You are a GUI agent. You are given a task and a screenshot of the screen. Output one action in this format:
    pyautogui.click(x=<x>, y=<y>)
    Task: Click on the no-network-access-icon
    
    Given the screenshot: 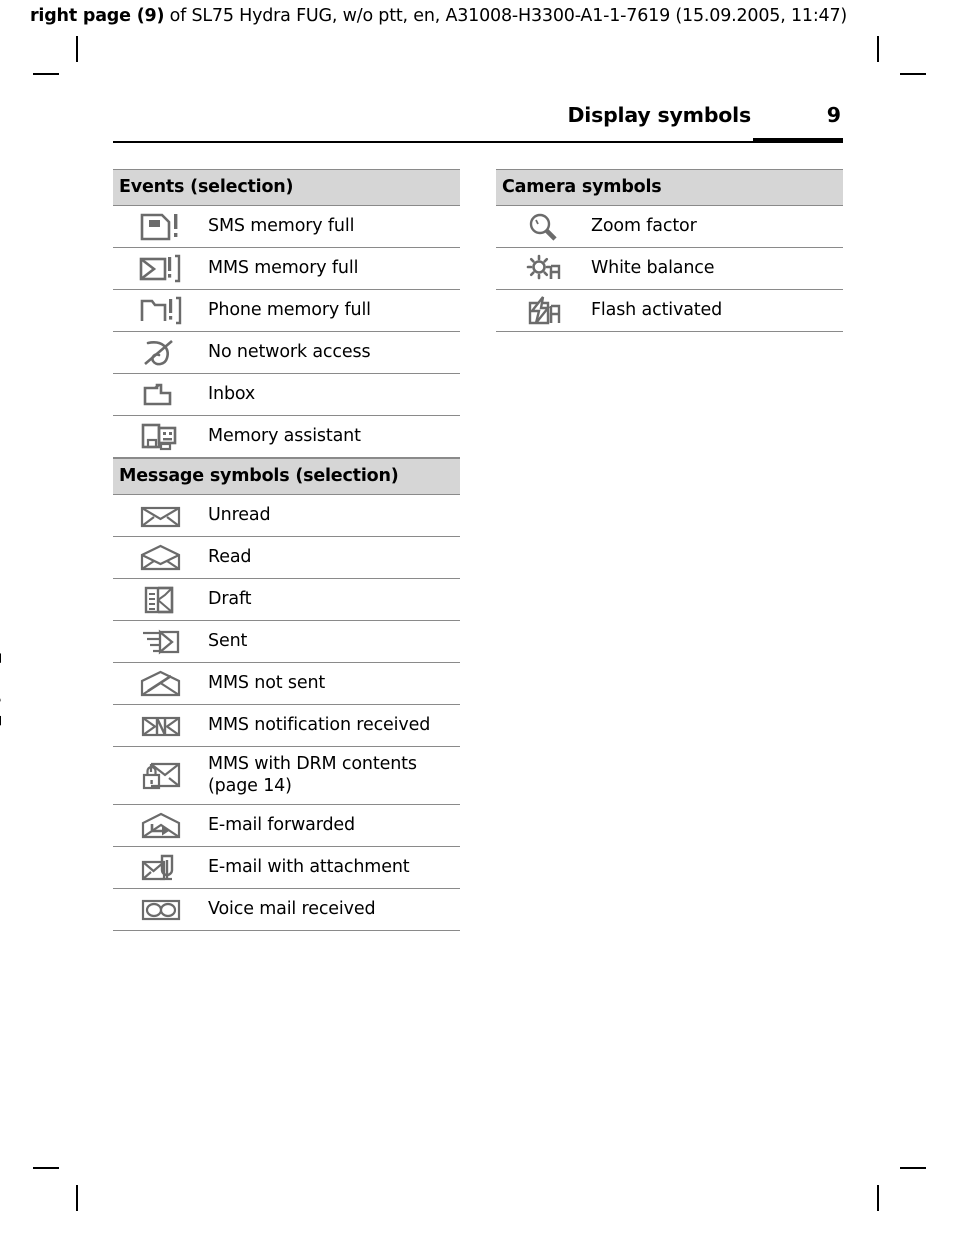 What is the action you would take?
    pyautogui.click(x=160, y=353)
    